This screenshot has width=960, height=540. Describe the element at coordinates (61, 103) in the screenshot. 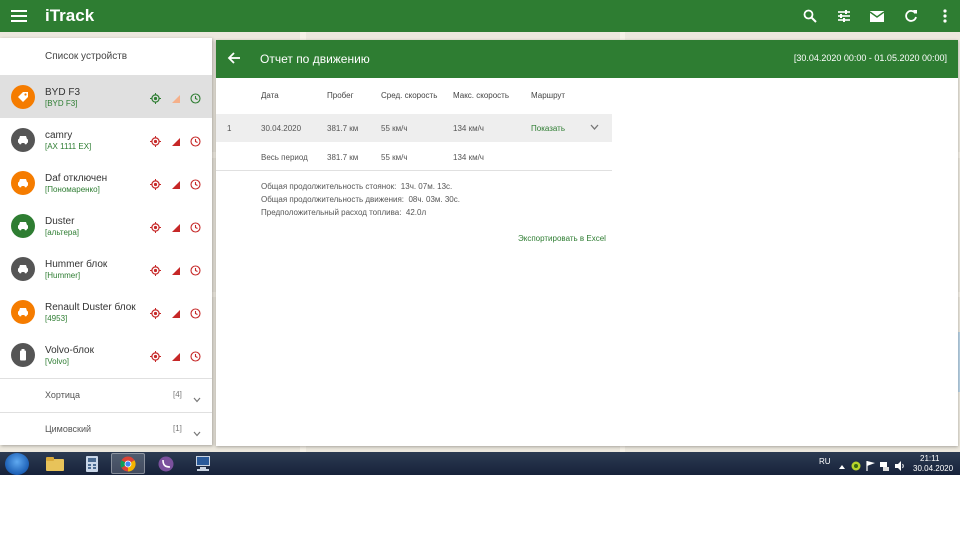

I see `device-subtitle: [BYD F3]` at that location.